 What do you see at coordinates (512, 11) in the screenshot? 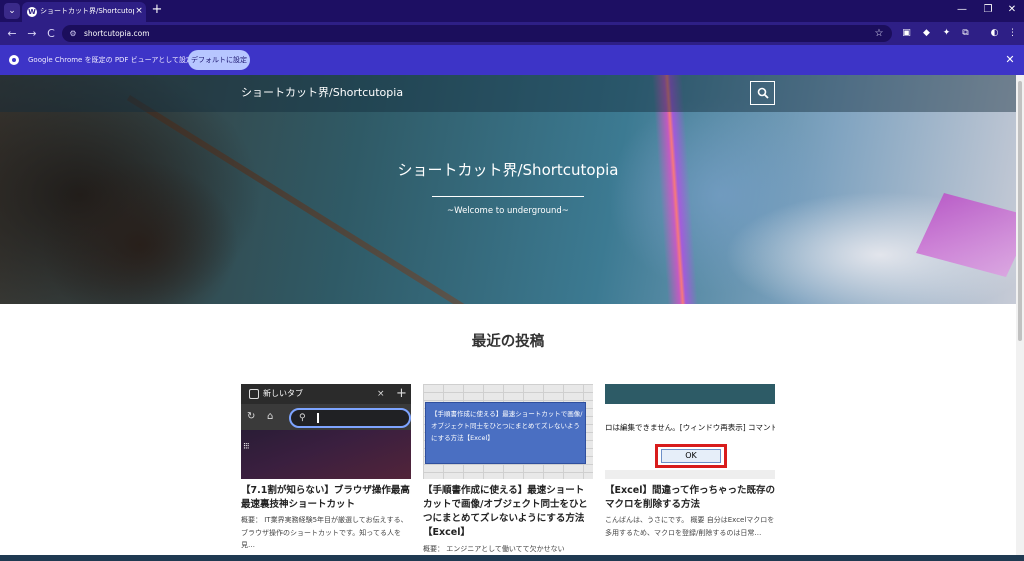
I see `tab-strip: ⌄ W ショートカット界/Shortcutopia | シ × + — ❐ ✕` at bounding box center [512, 11].